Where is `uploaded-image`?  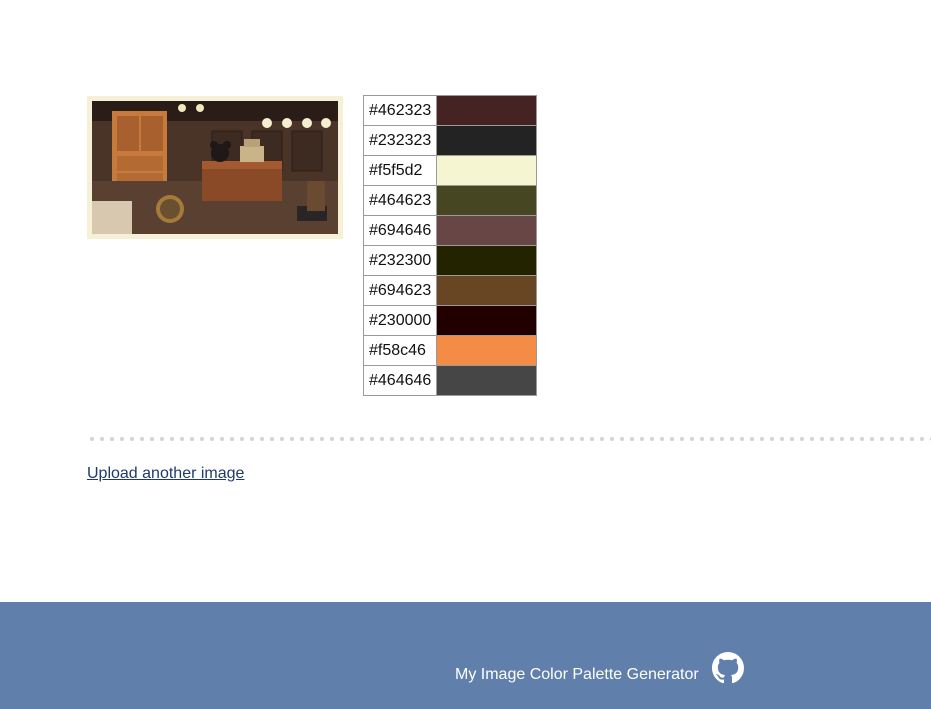 uploaded-image is located at coordinates (215, 167).